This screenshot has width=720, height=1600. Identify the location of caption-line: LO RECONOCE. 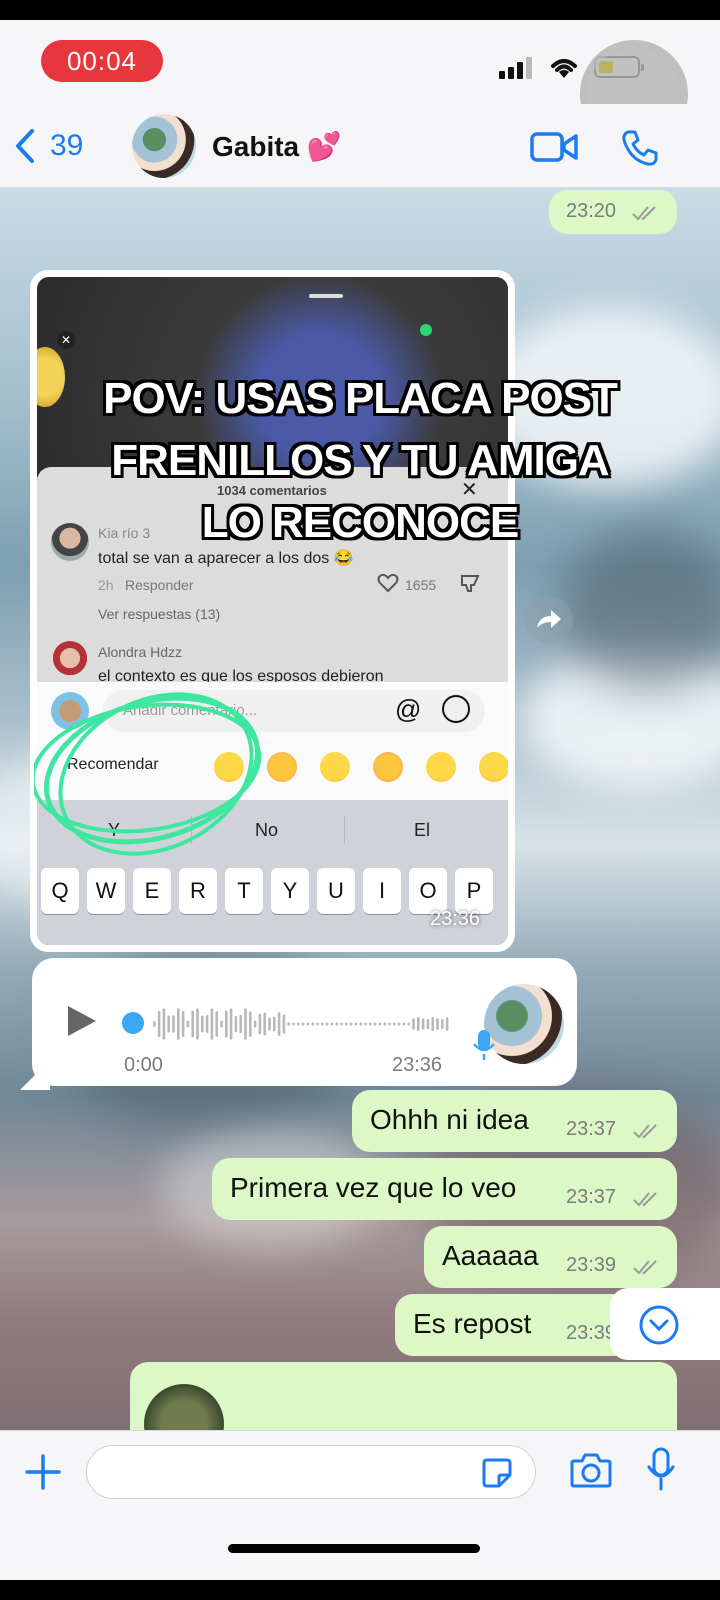
(360, 522).